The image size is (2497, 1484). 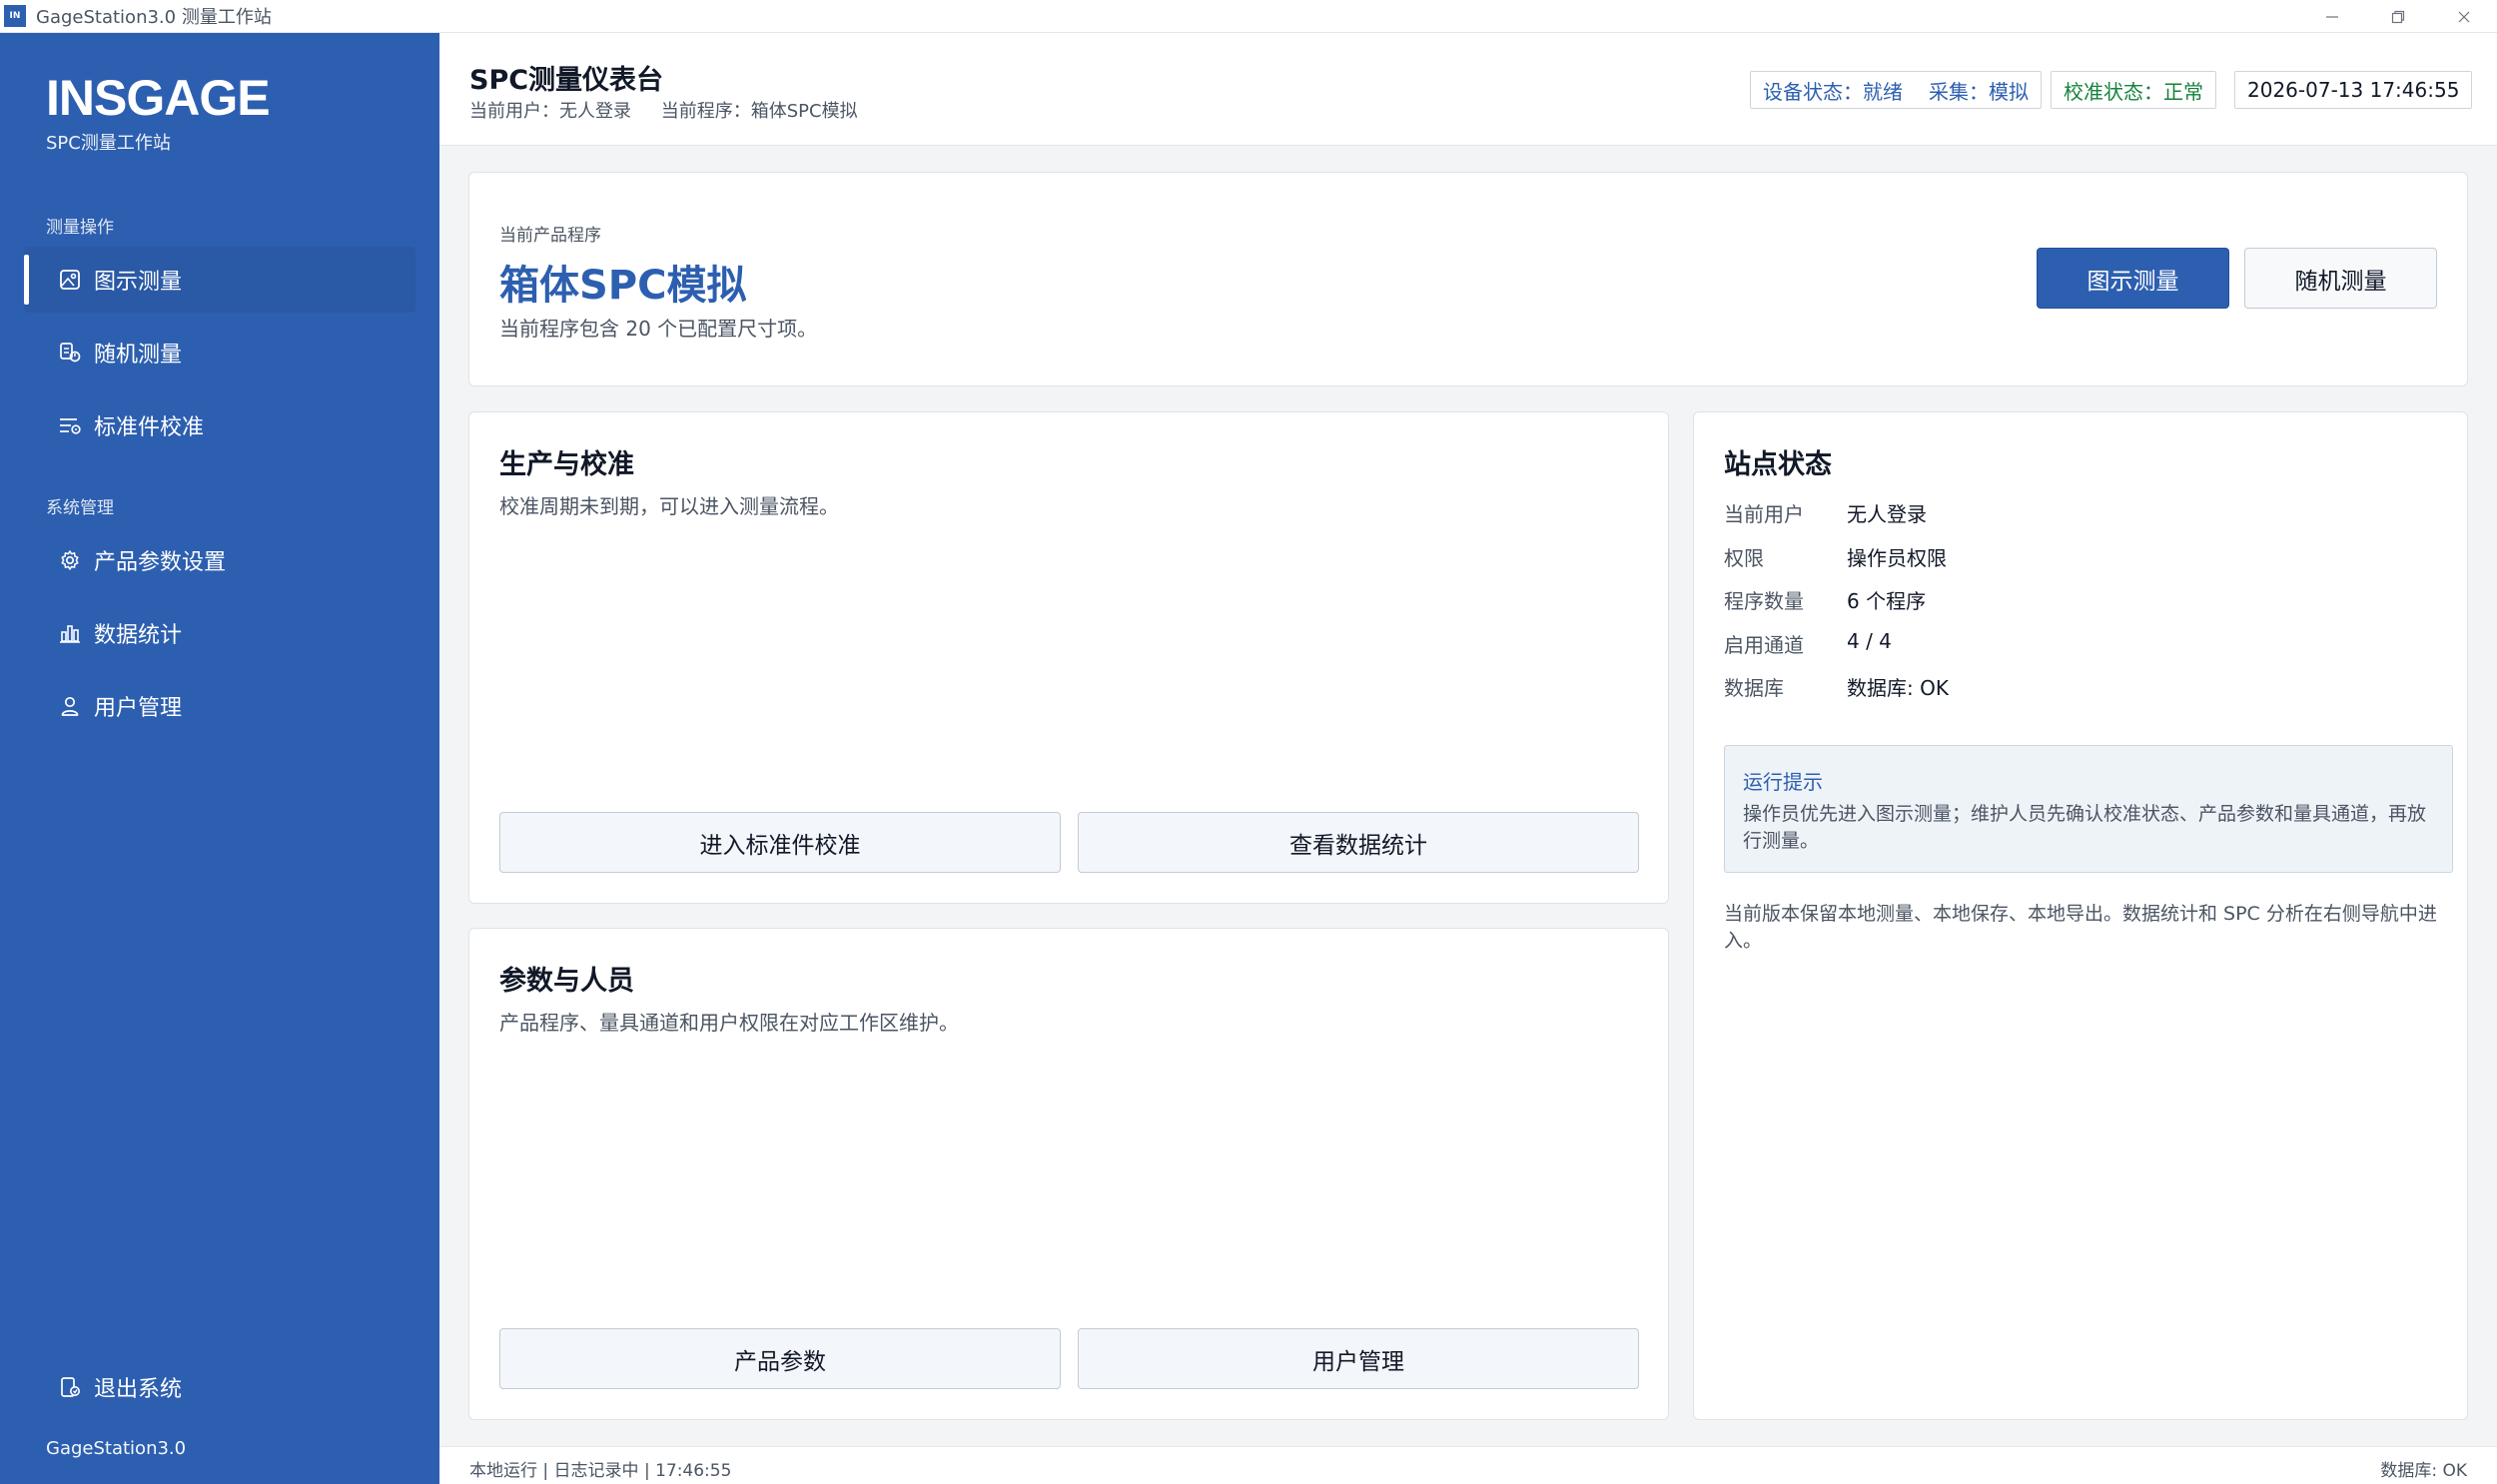 I want to click on logout-button: 退出系统, so click(x=220, y=1387).